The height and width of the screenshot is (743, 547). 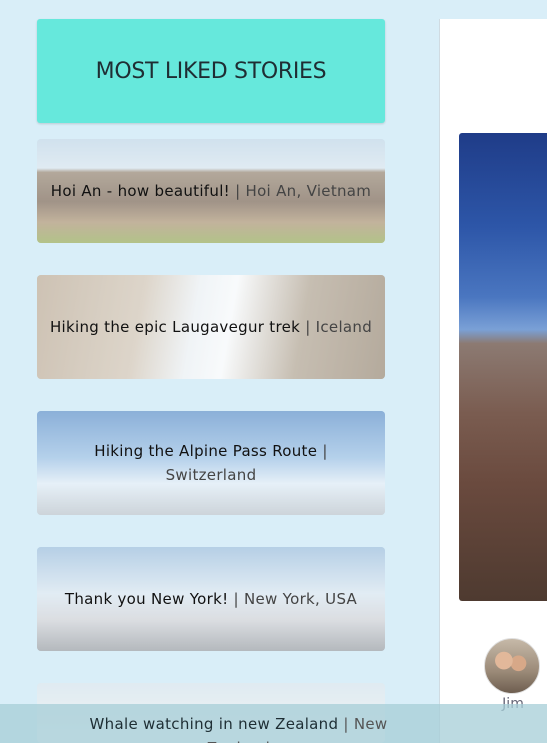 I want to click on story-card-new-york: Thank you New York! | New York, USA, so click(x=211, y=599).